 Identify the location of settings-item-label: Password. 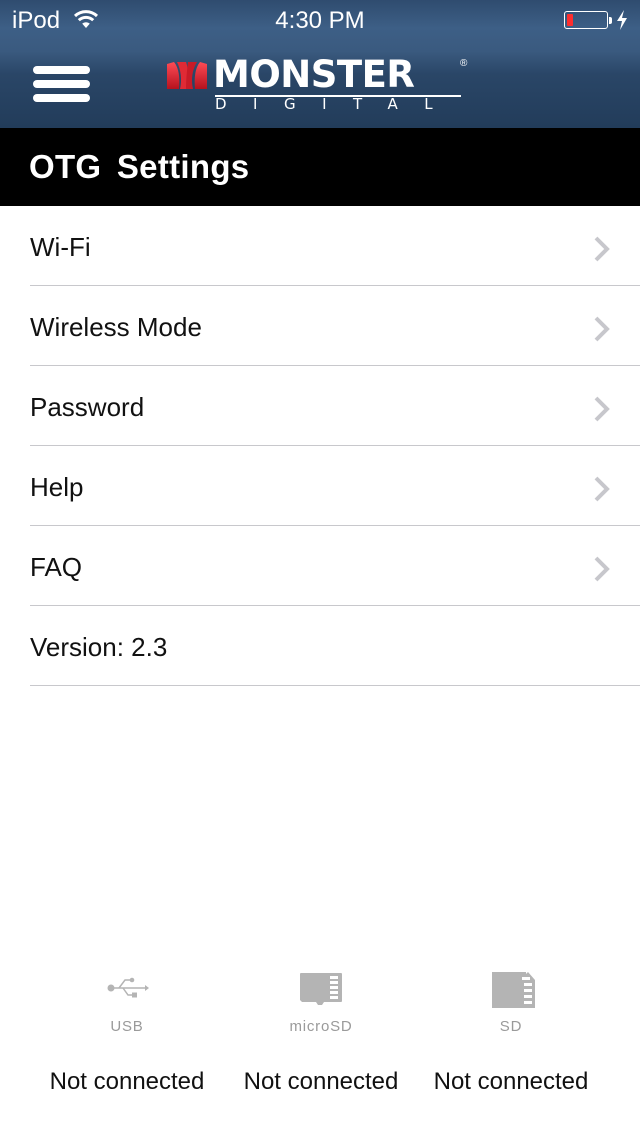
(87, 407).